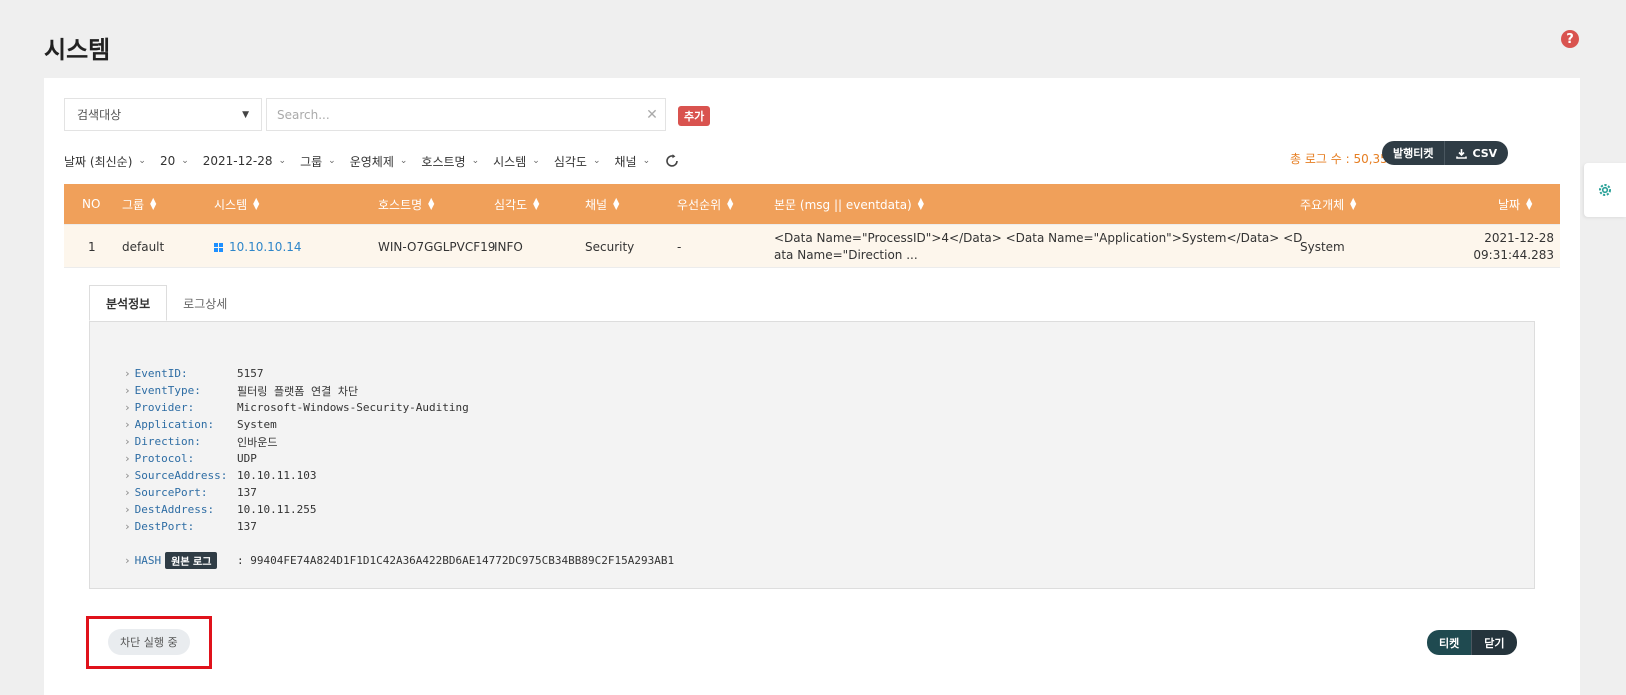 This screenshot has height=695, width=1626. What do you see at coordinates (250, 373) in the screenshot?
I see `field-value: 5157` at bounding box center [250, 373].